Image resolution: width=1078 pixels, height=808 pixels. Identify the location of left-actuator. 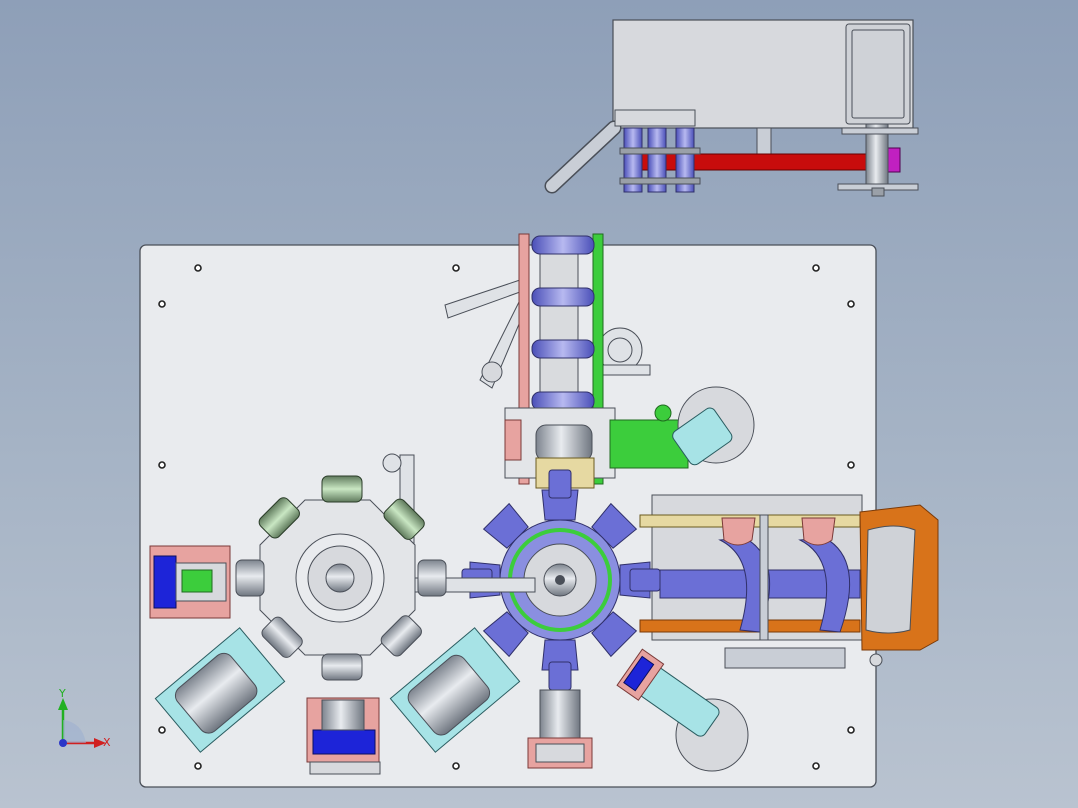
(190, 582).